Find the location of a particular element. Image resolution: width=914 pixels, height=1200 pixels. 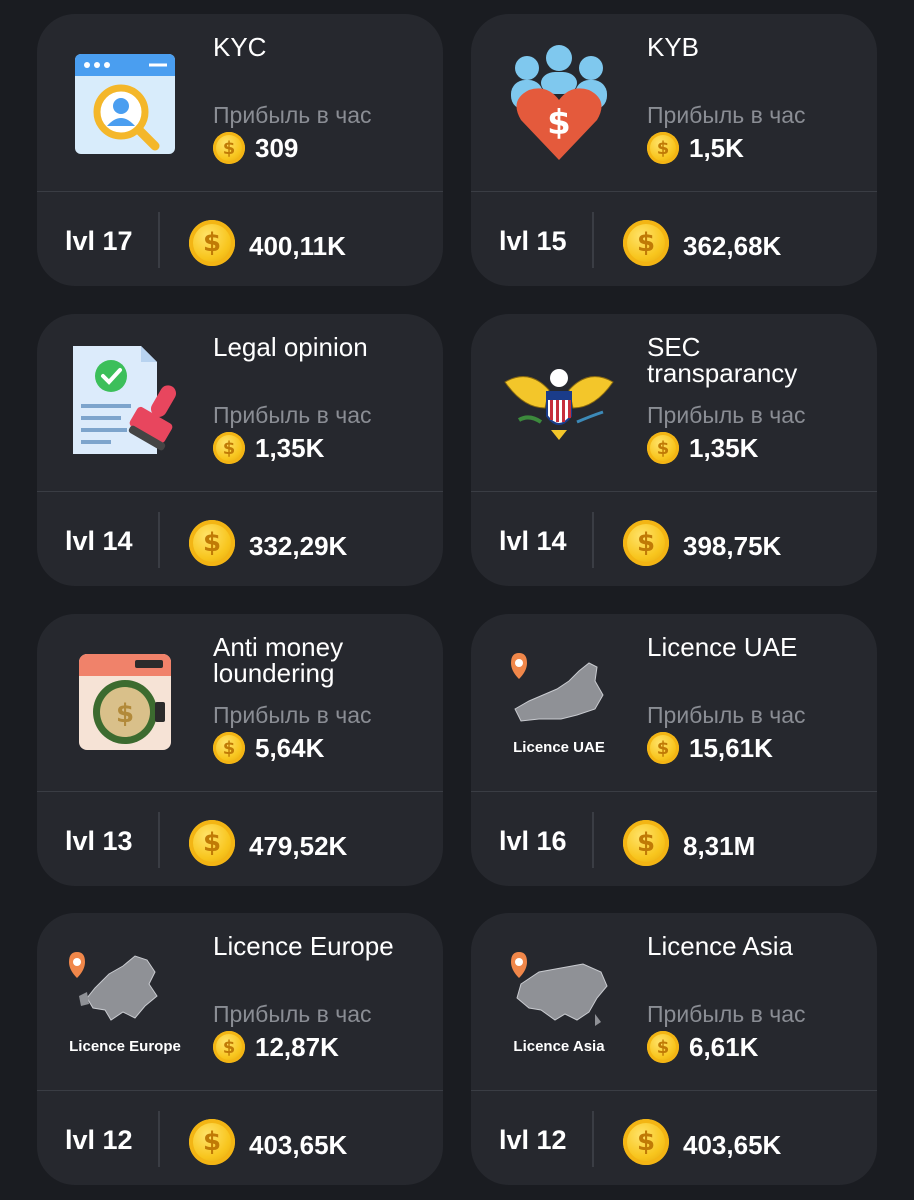

upgrade-cost: $ 398,75K is located at coordinates (702, 543).